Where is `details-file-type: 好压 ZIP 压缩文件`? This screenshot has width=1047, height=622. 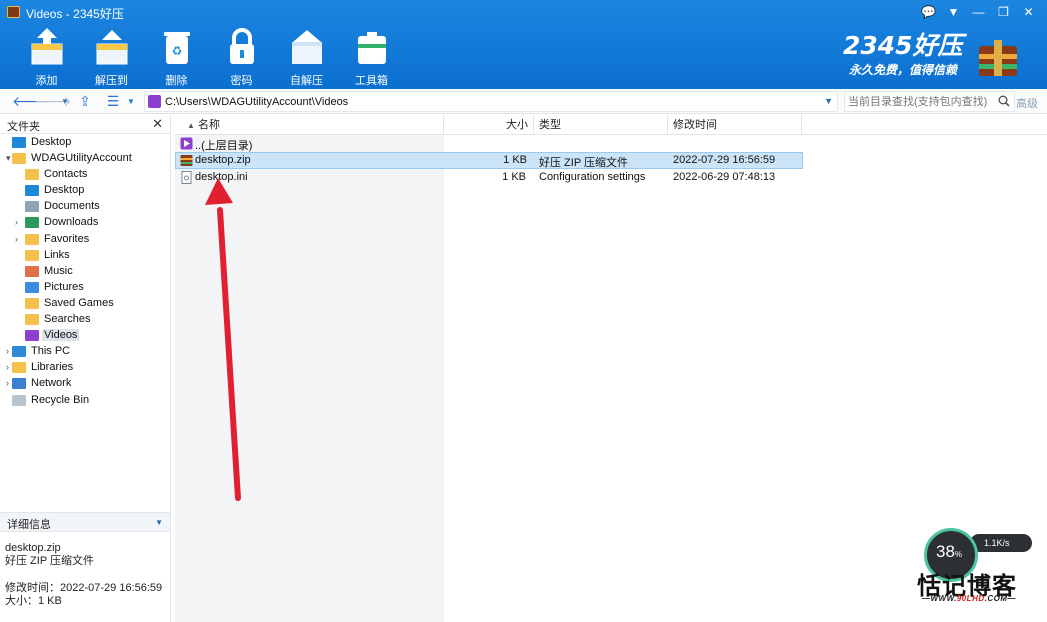
details-file-type: 好压 ZIP 压缩文件 is located at coordinates (50, 561).